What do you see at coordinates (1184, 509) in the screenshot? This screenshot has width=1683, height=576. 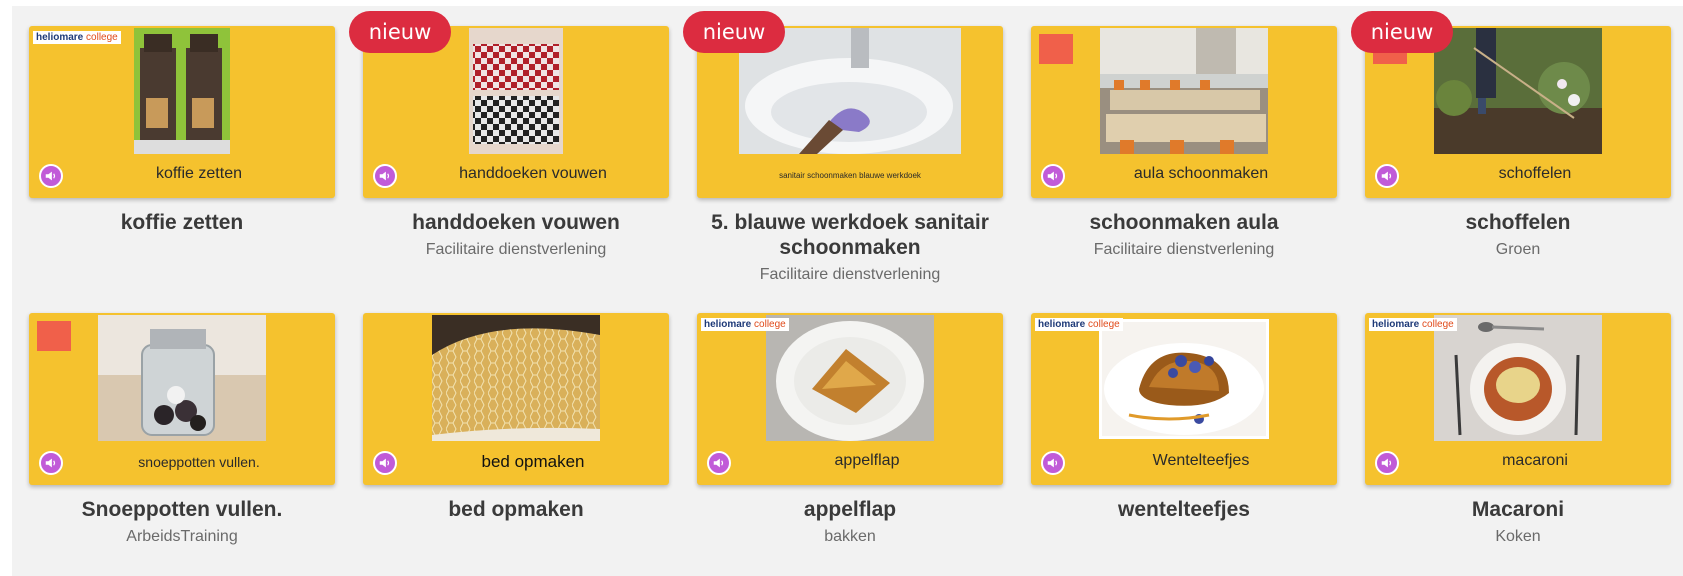 I see `card-title: wentelteefjes` at bounding box center [1184, 509].